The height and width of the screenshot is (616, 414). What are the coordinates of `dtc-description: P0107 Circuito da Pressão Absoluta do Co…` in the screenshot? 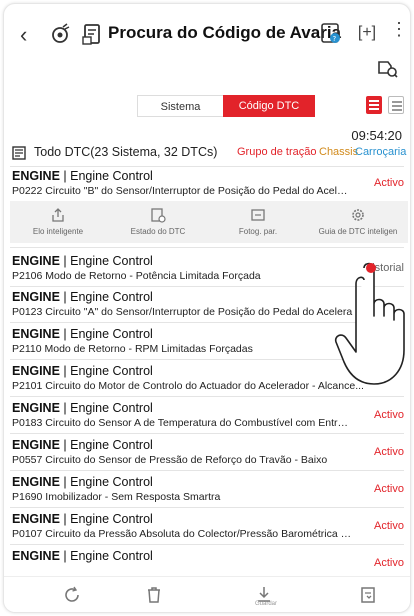 It's located at (182, 534).